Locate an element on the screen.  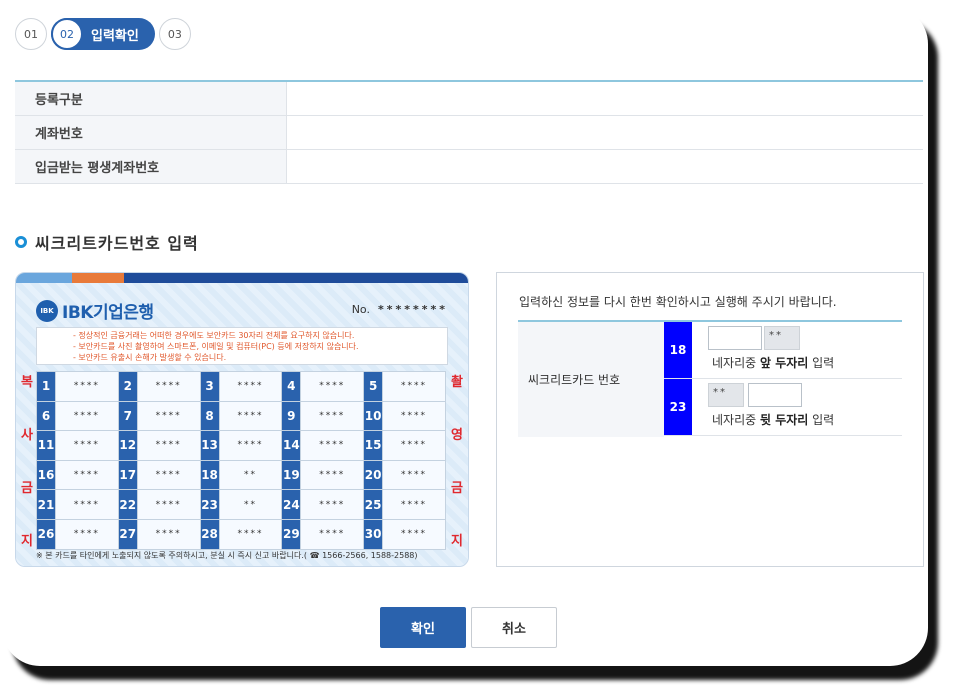
section-title: 씨크리트카드번호 입력 is located at coordinates (107, 242).